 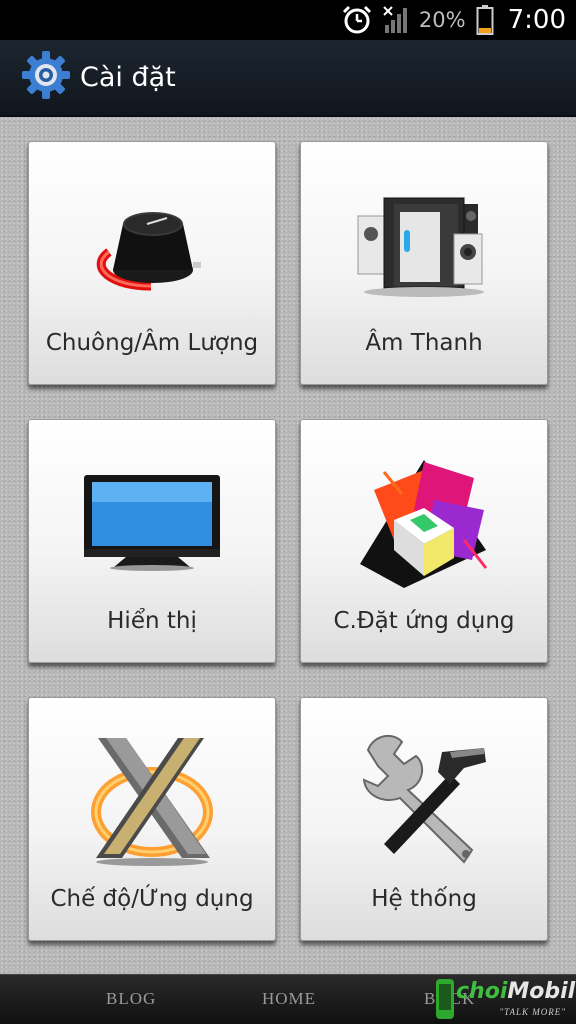 I want to click on nav-blog: BLOG, so click(x=131, y=999).